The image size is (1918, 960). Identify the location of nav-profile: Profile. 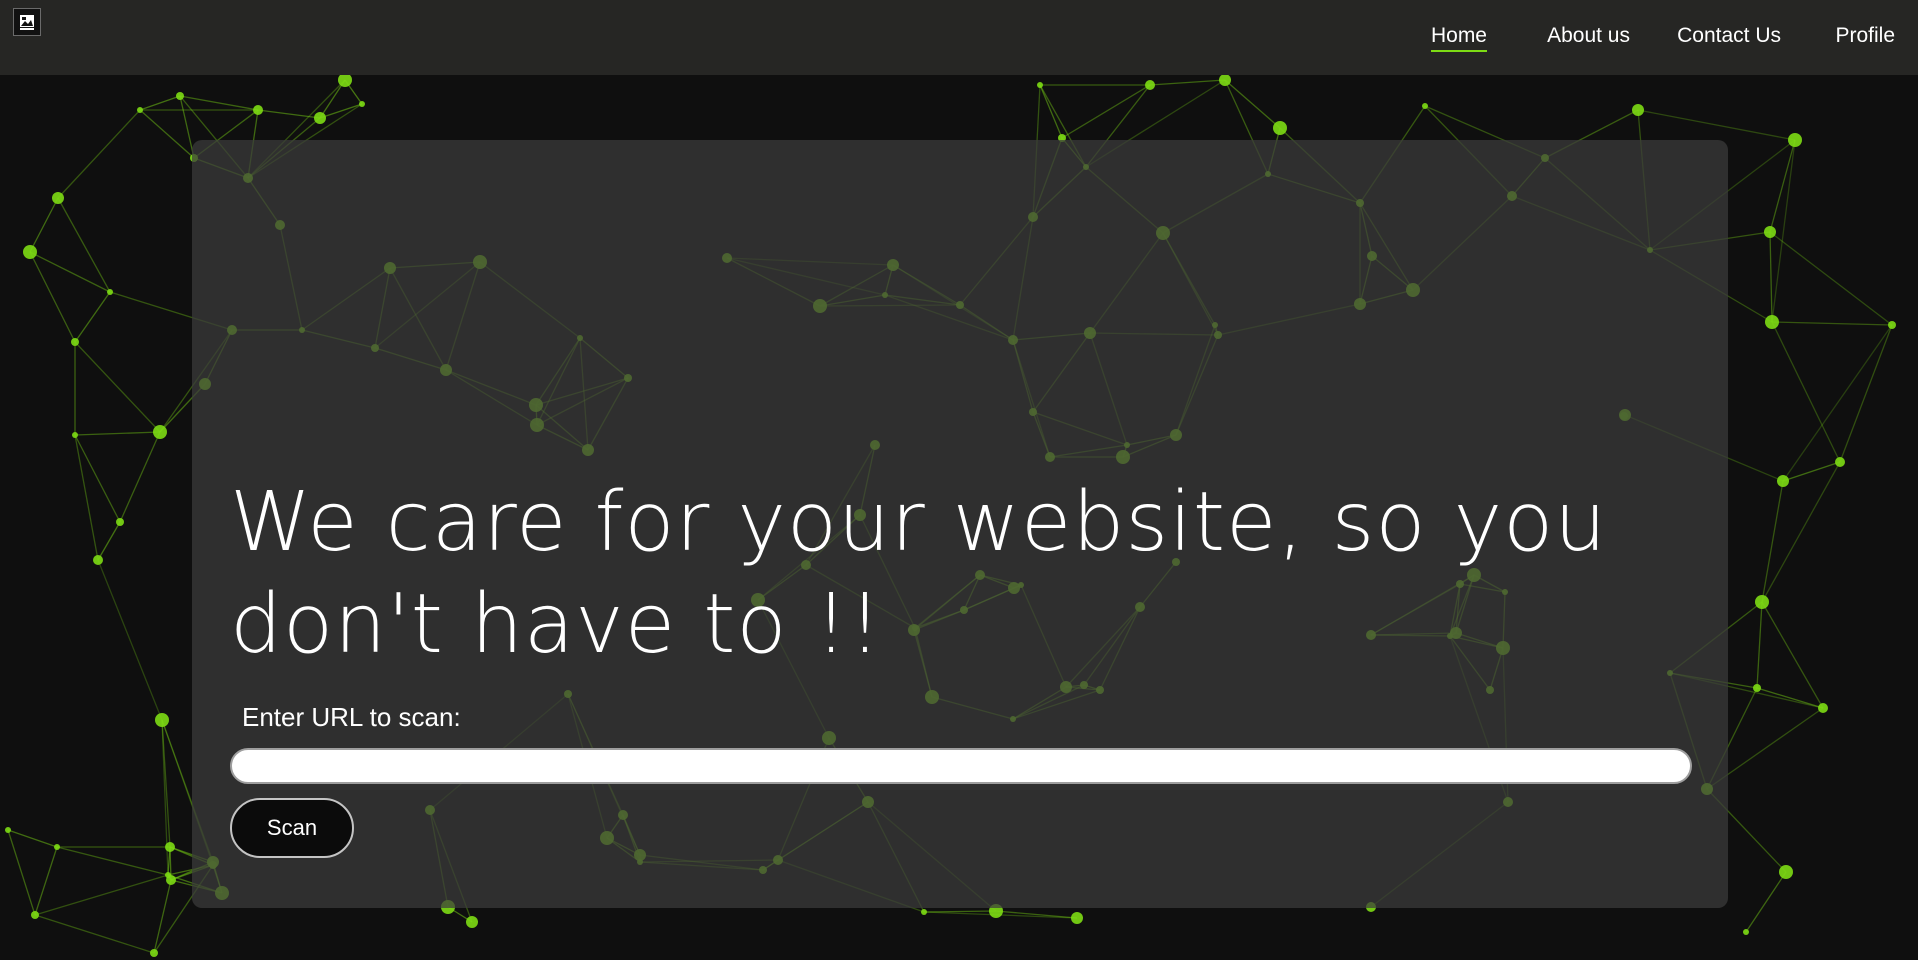
(1865, 36).